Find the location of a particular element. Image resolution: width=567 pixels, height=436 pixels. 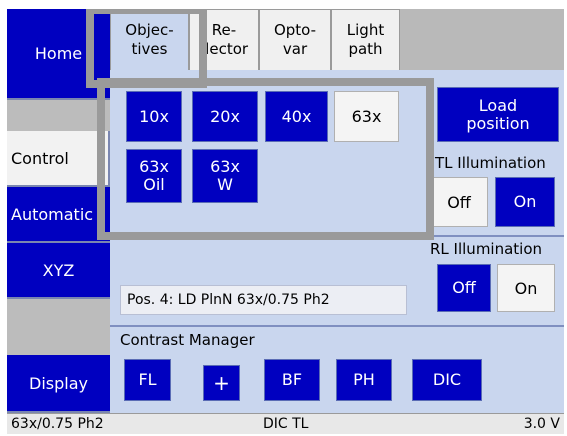

objective-10x-label: 10x is located at coordinates (154, 116).